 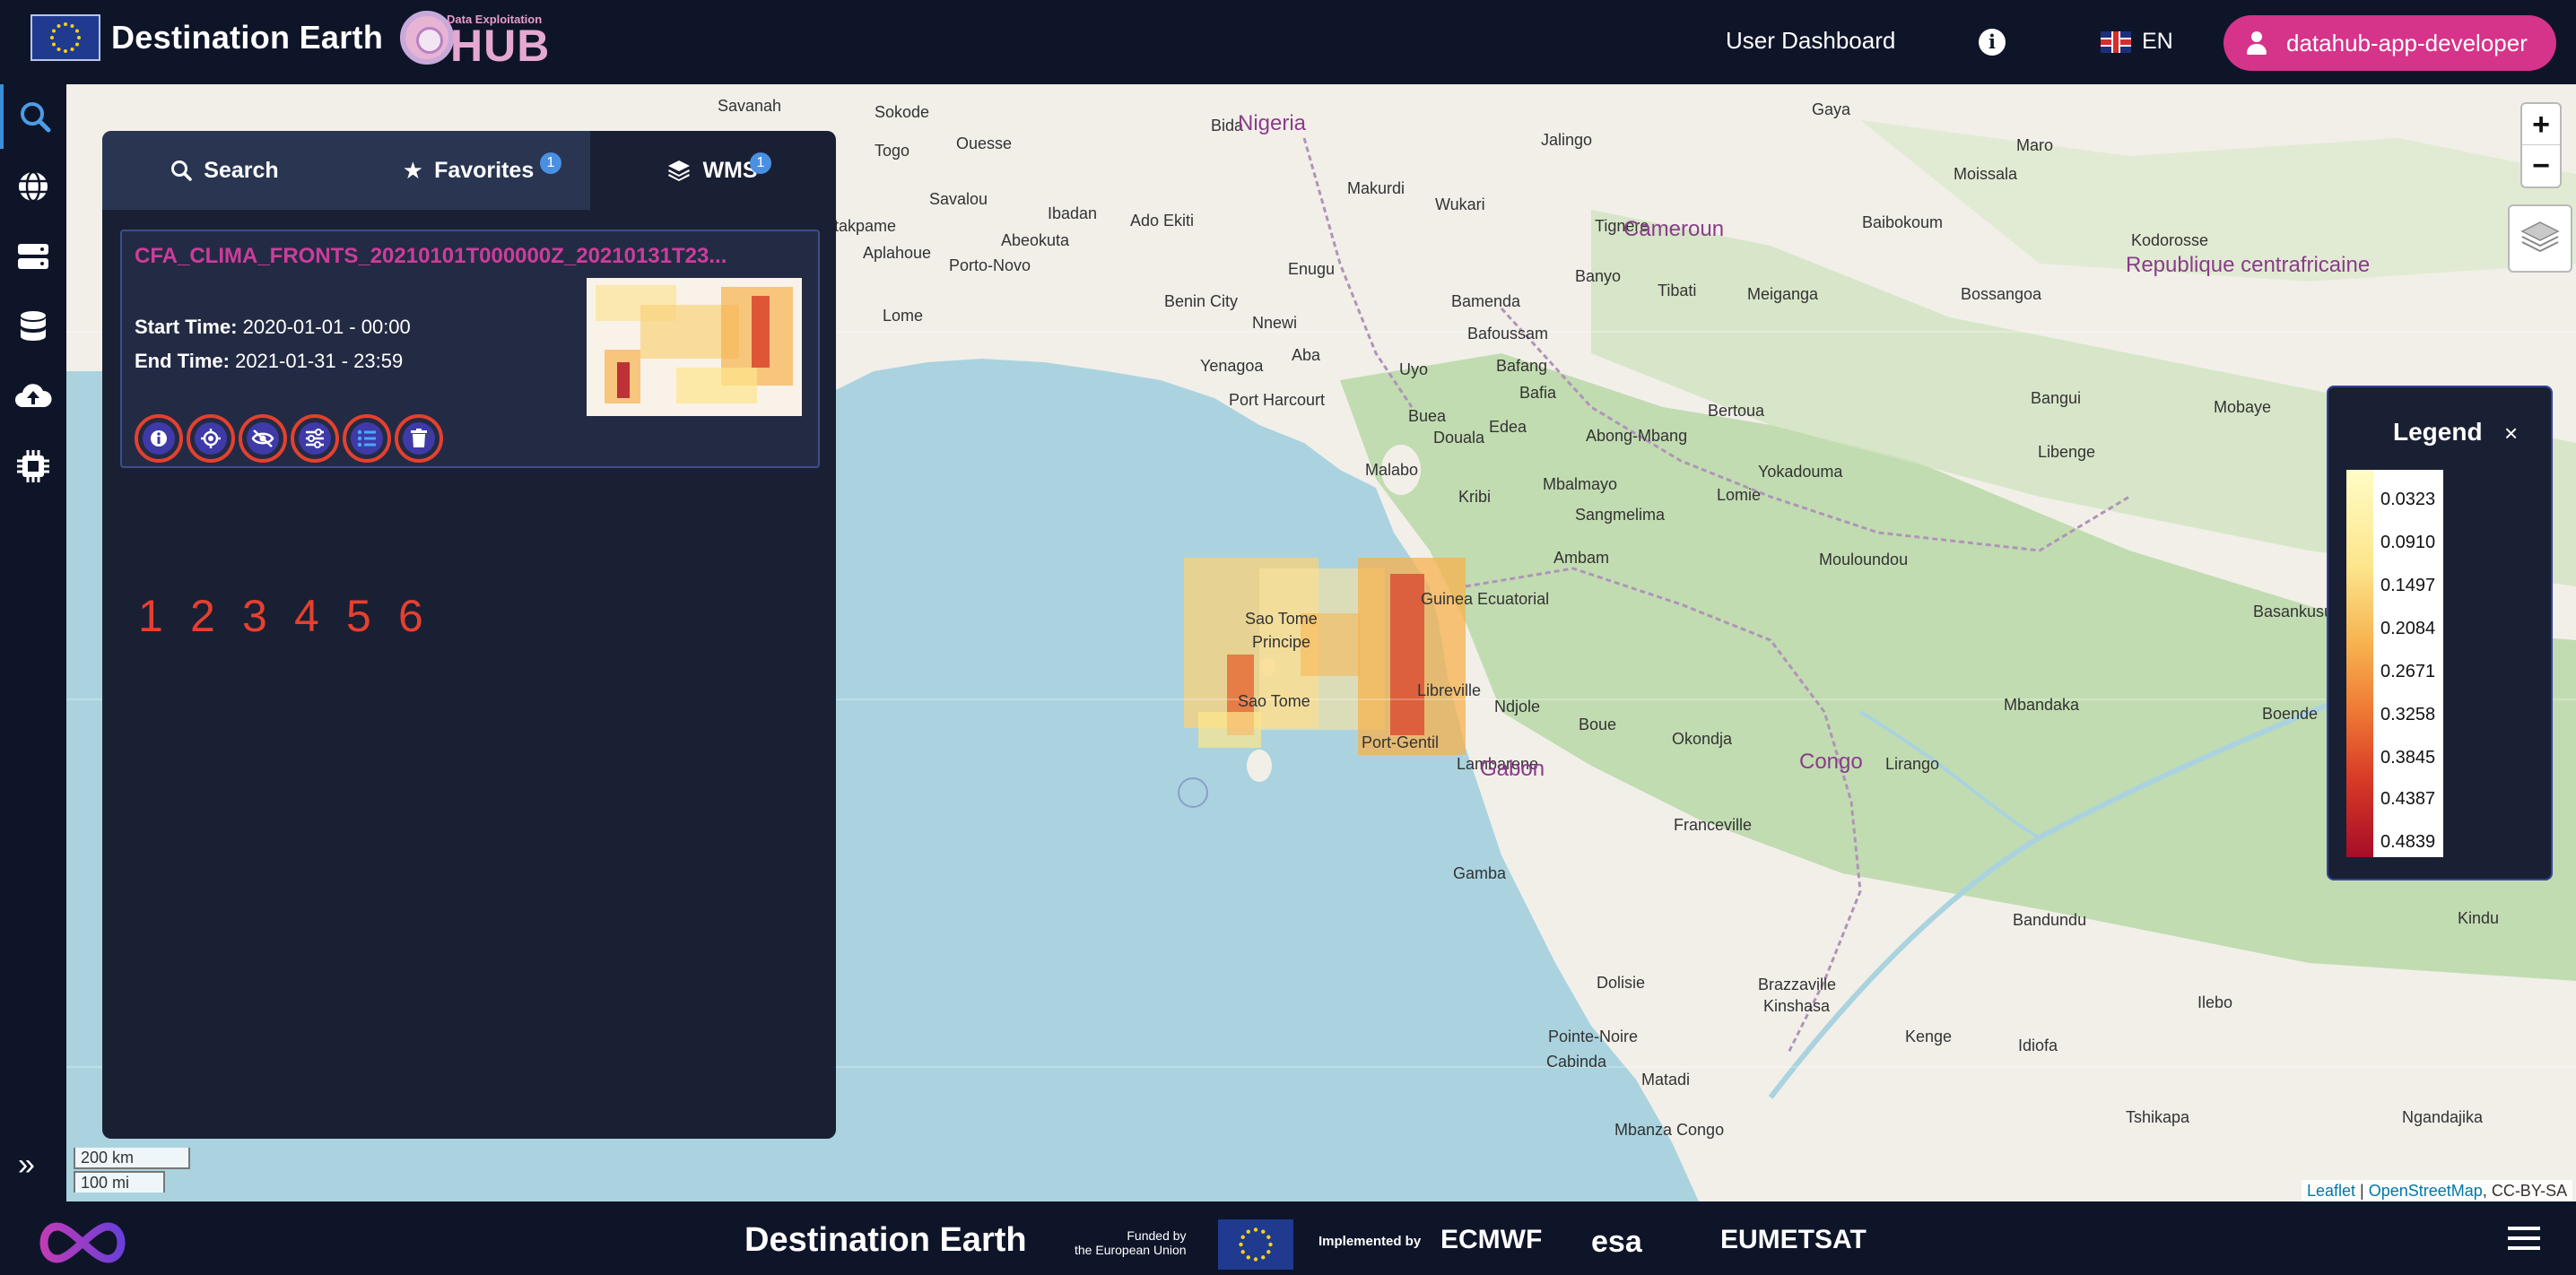 I want to click on zoom-in-button: +, so click(x=2541, y=124).